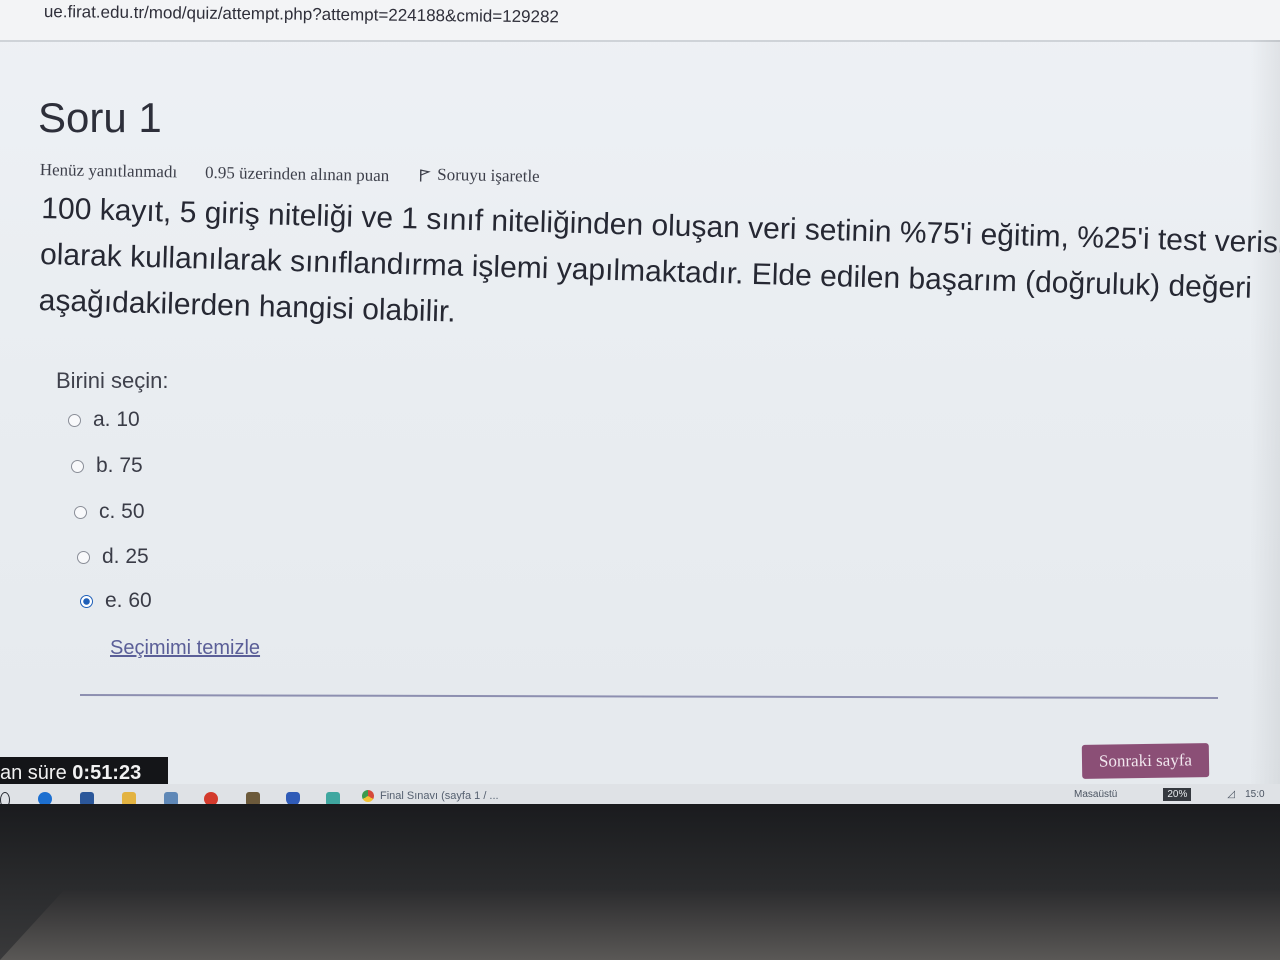 The height and width of the screenshot is (960, 1280). I want to click on clock: 15:0, so click(1254, 794).